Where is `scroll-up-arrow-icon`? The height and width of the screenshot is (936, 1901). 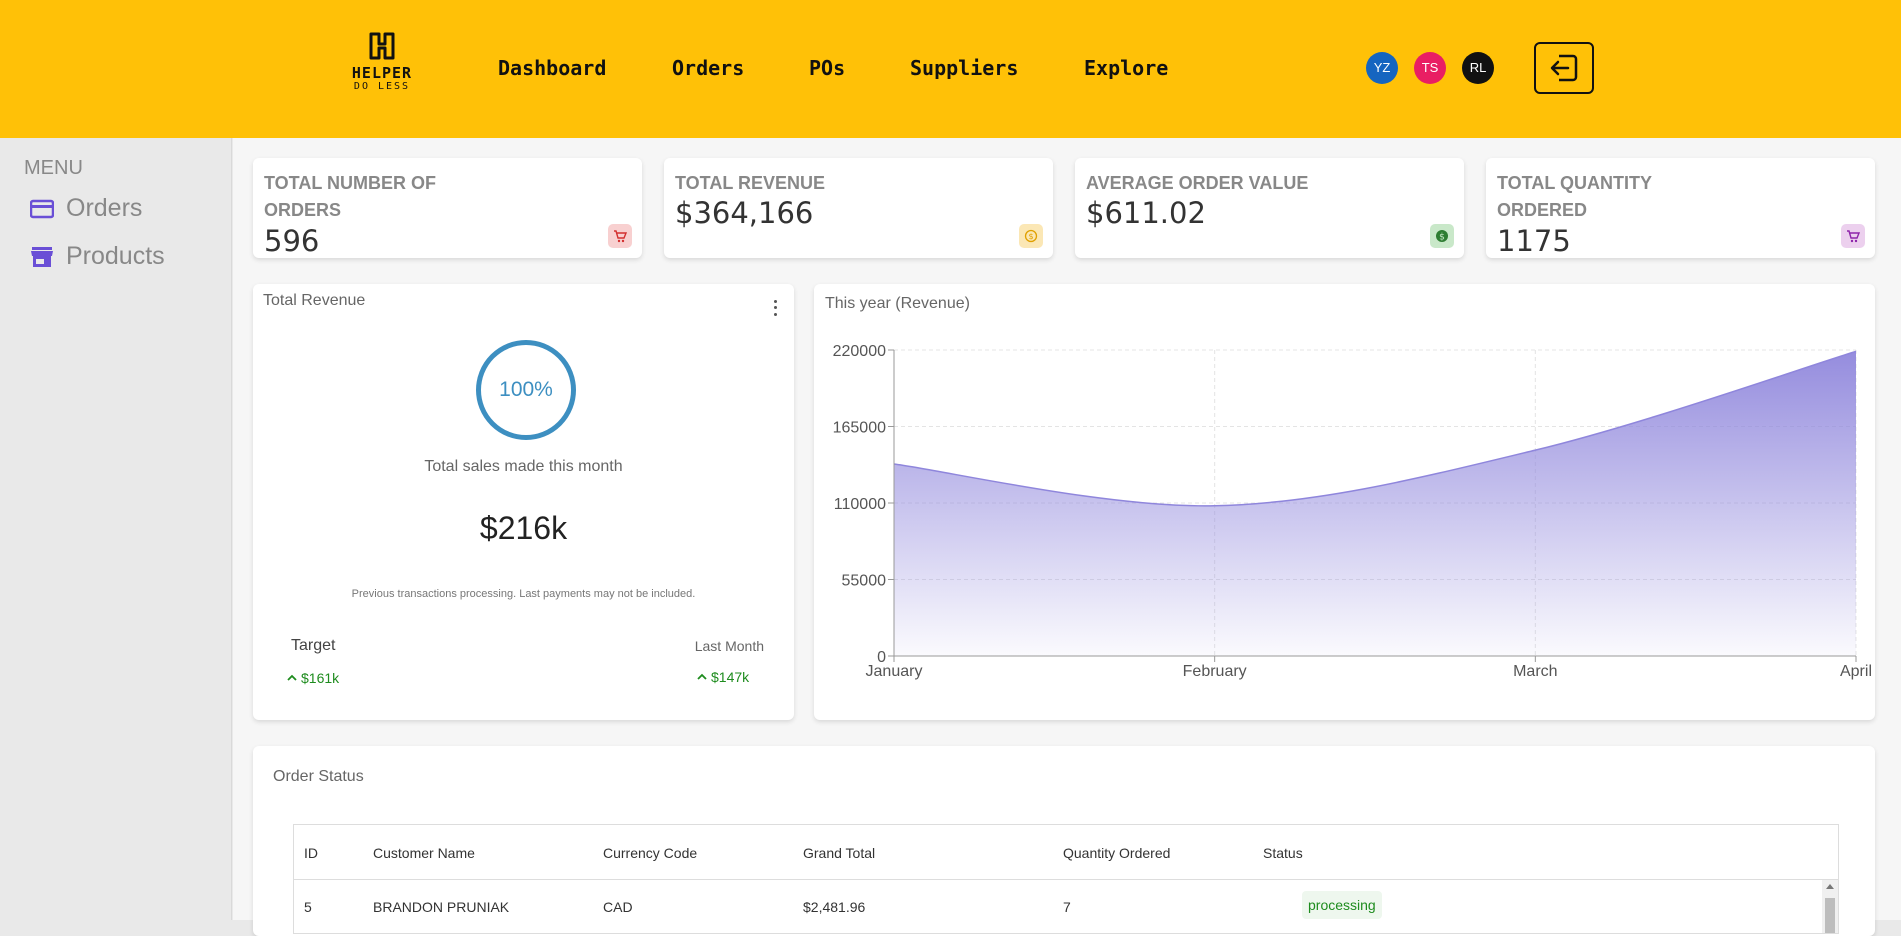 scroll-up-arrow-icon is located at coordinates (1830, 886).